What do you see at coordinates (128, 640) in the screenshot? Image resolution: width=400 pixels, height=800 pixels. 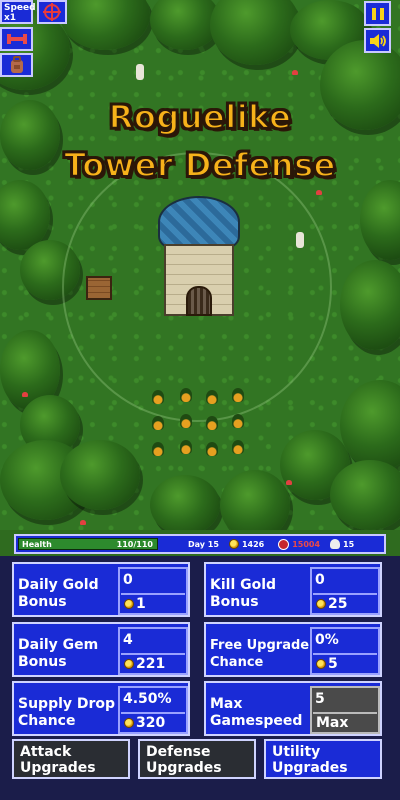 I see `upgrade-value: 4` at bounding box center [128, 640].